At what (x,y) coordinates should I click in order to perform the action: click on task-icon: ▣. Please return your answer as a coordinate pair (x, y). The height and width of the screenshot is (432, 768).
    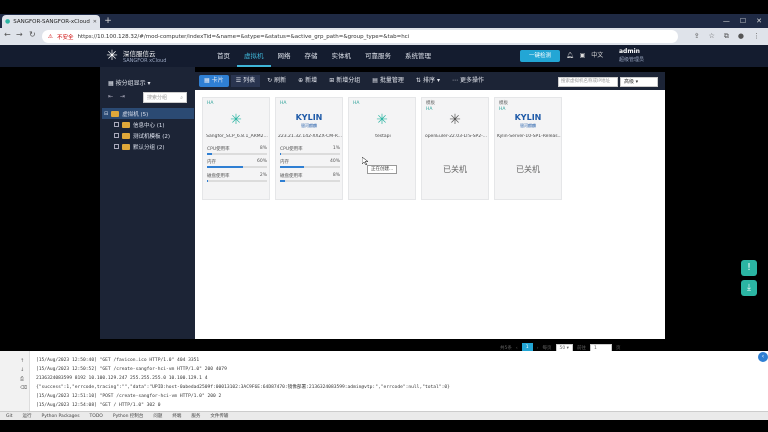
    Looking at the image, I should click on (583, 56).